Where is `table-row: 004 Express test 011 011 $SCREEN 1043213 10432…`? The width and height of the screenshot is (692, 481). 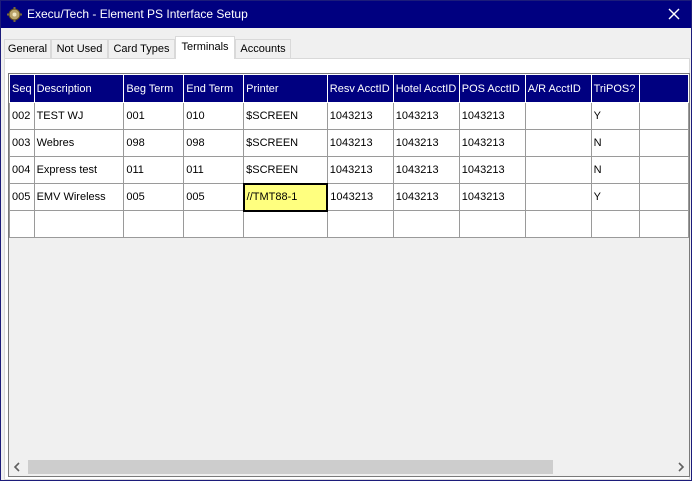 table-row: 004 Express test 011 011 $SCREEN 1043213 10432… is located at coordinates (349, 170).